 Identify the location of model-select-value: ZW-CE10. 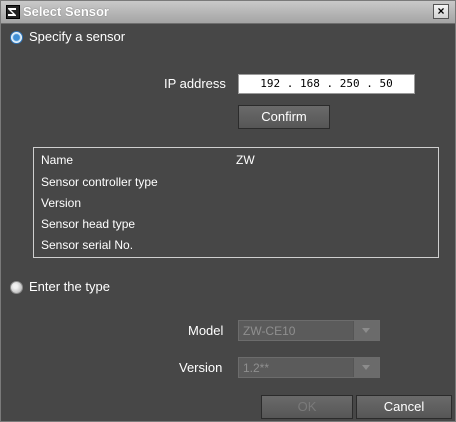
(269, 331).